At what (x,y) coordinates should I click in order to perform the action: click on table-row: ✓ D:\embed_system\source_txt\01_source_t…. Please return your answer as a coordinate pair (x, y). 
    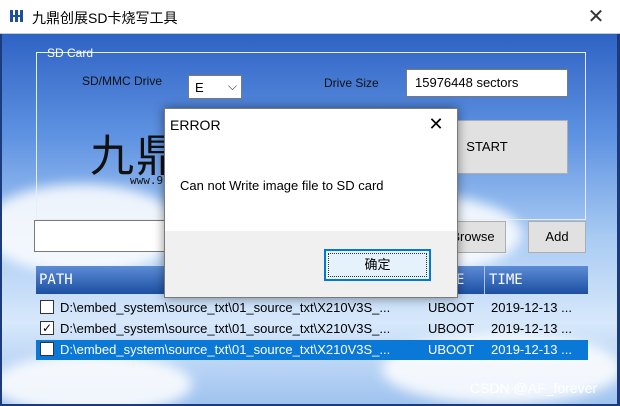
    Looking at the image, I should click on (312, 329).